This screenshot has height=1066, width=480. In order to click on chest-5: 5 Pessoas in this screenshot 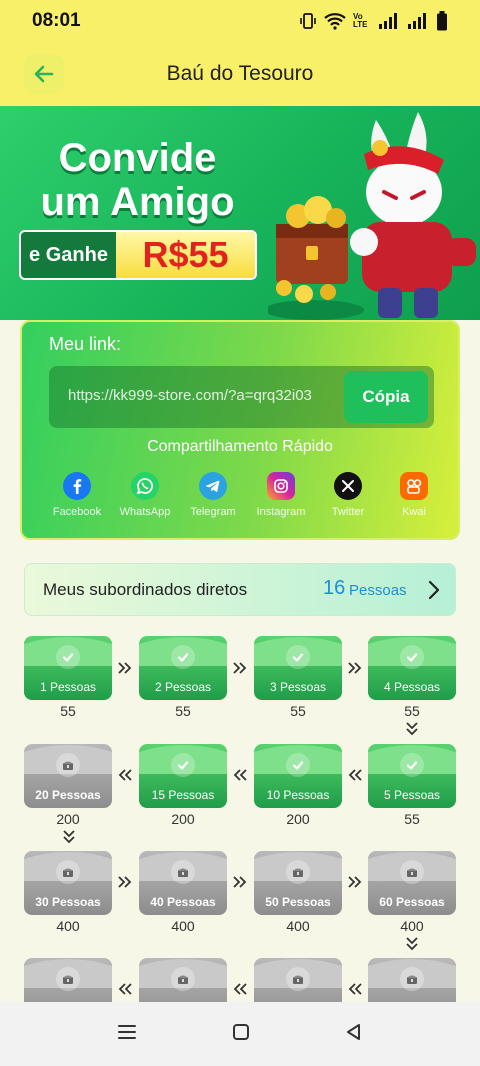, I will do `click(412, 776)`.